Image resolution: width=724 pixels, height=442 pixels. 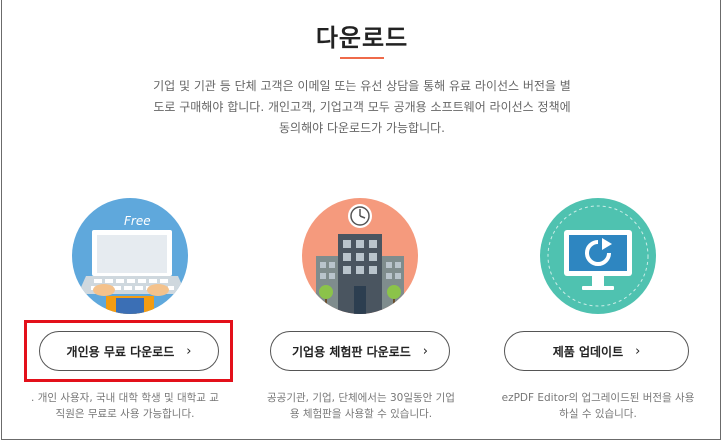 I want to click on note-line: 하실 수 있습니다., so click(x=598, y=414).